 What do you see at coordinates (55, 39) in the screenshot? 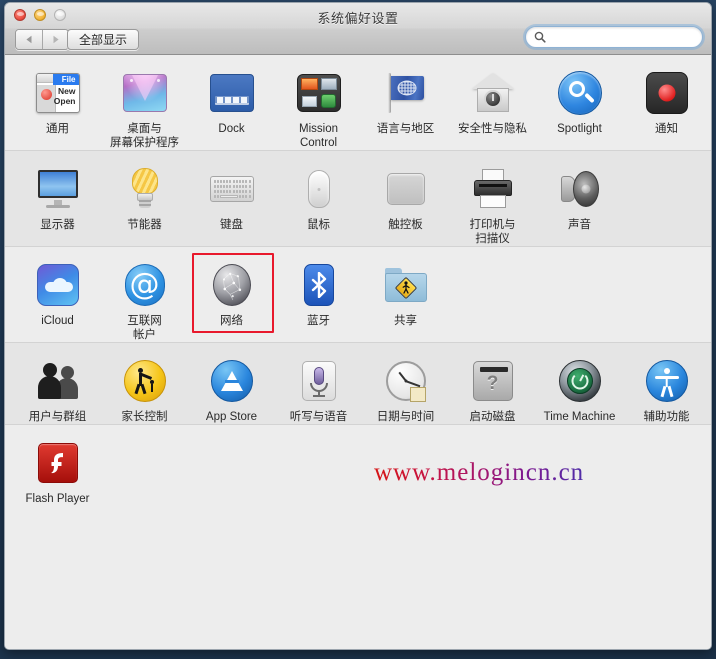
I see `forward-button` at bounding box center [55, 39].